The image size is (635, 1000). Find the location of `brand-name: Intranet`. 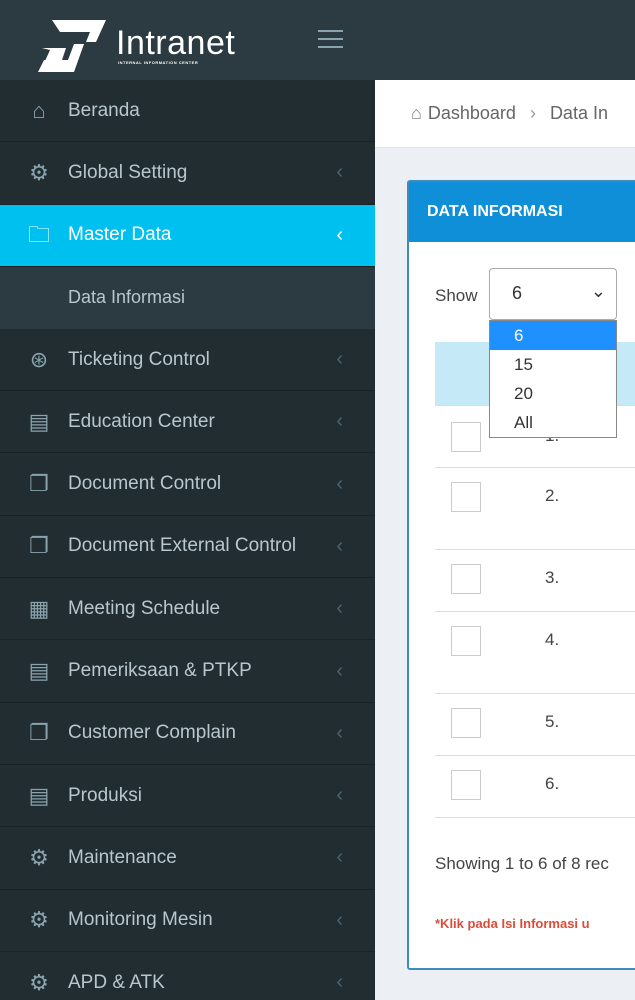

brand-name: Intranet is located at coordinates (176, 43).